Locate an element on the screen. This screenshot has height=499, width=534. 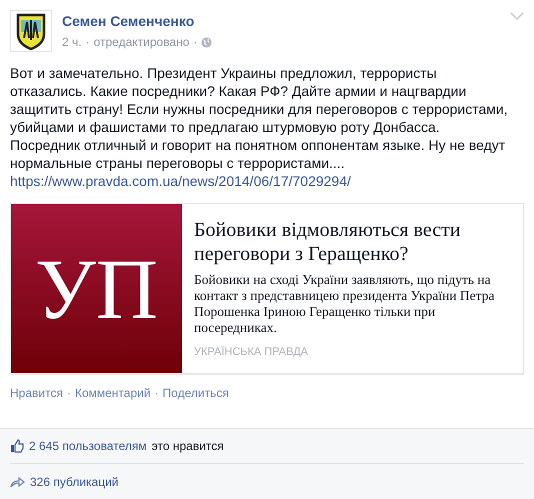
card-source: УКРАЇНСЬКА ПРАВДА is located at coordinates (252, 352).